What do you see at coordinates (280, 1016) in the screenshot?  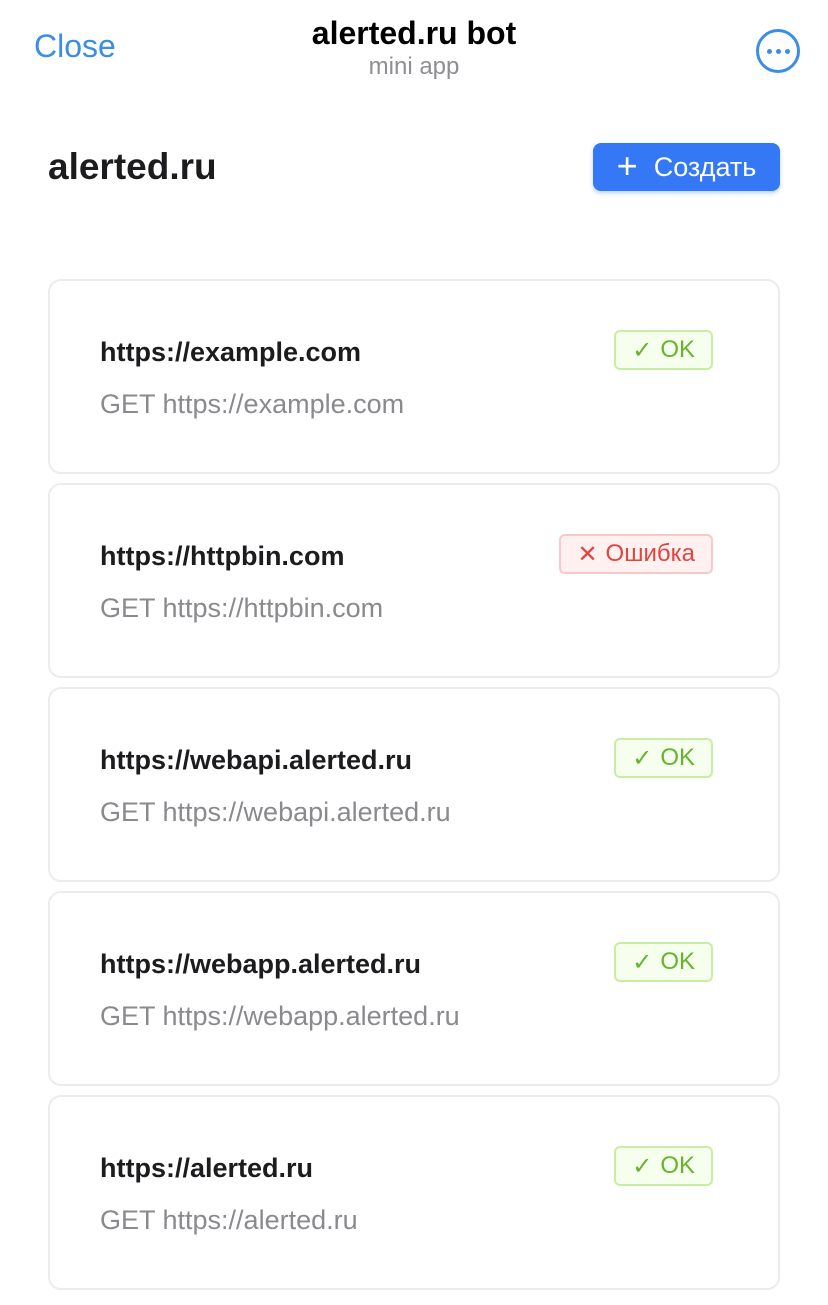 I see `monitor-request: GET https://webapp.alerted.ru` at bounding box center [280, 1016].